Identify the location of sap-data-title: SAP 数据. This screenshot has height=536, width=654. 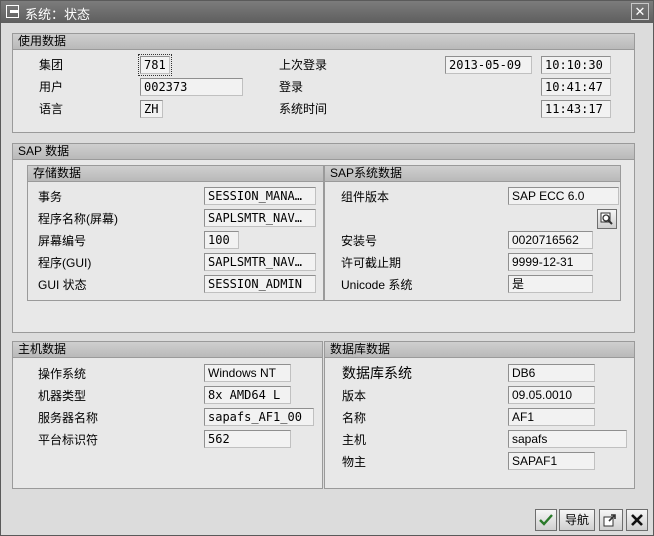
(323, 152).